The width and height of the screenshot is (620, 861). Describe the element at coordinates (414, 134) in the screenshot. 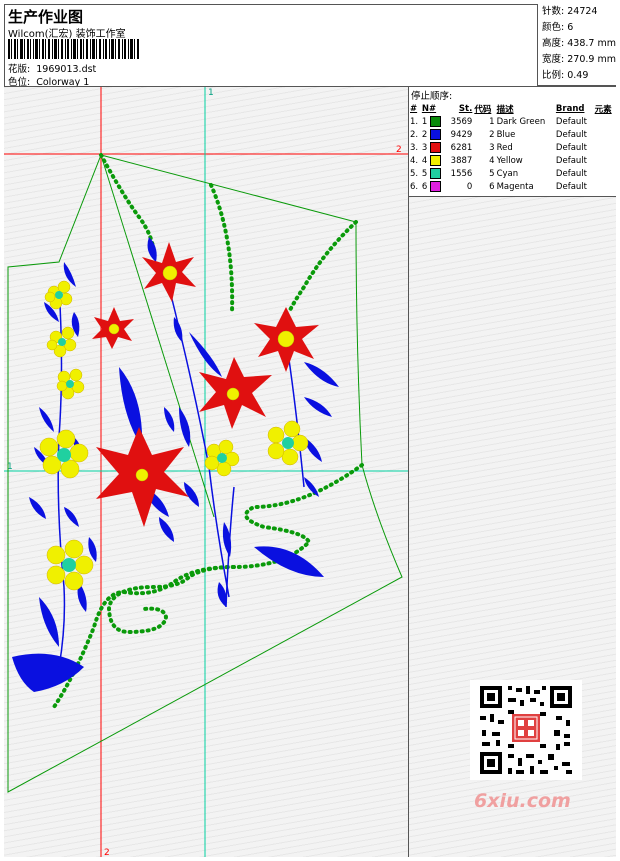

I see `row-index: 2.` at that location.